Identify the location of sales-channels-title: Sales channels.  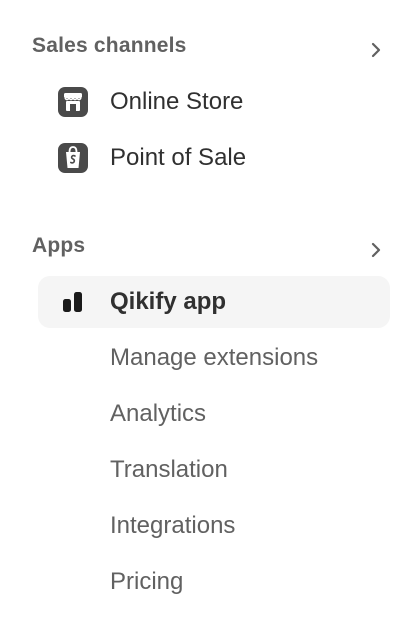
(109, 45).